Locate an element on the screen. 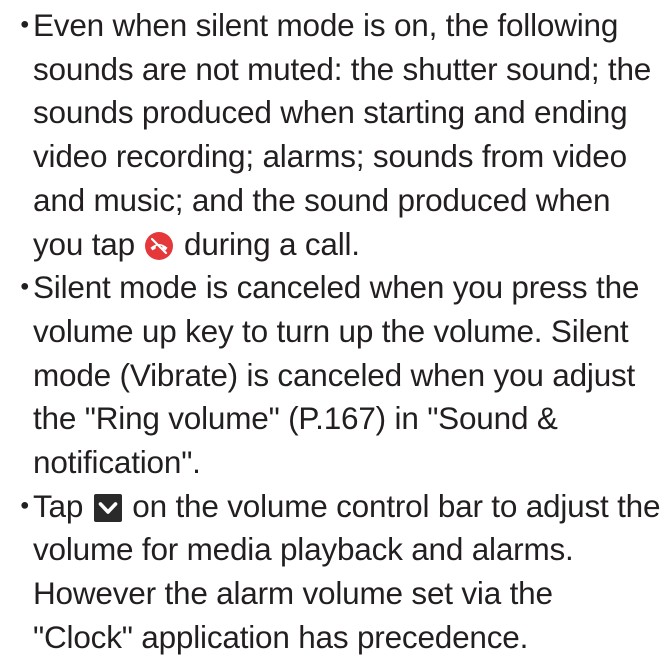  end-call-icon is located at coordinates (159, 244).